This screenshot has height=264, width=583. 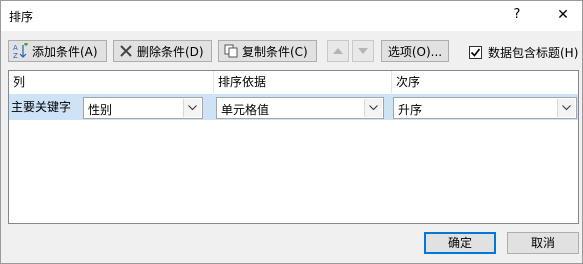 I want to click on sort-on-select-value: 单元格值, so click(x=245, y=110).